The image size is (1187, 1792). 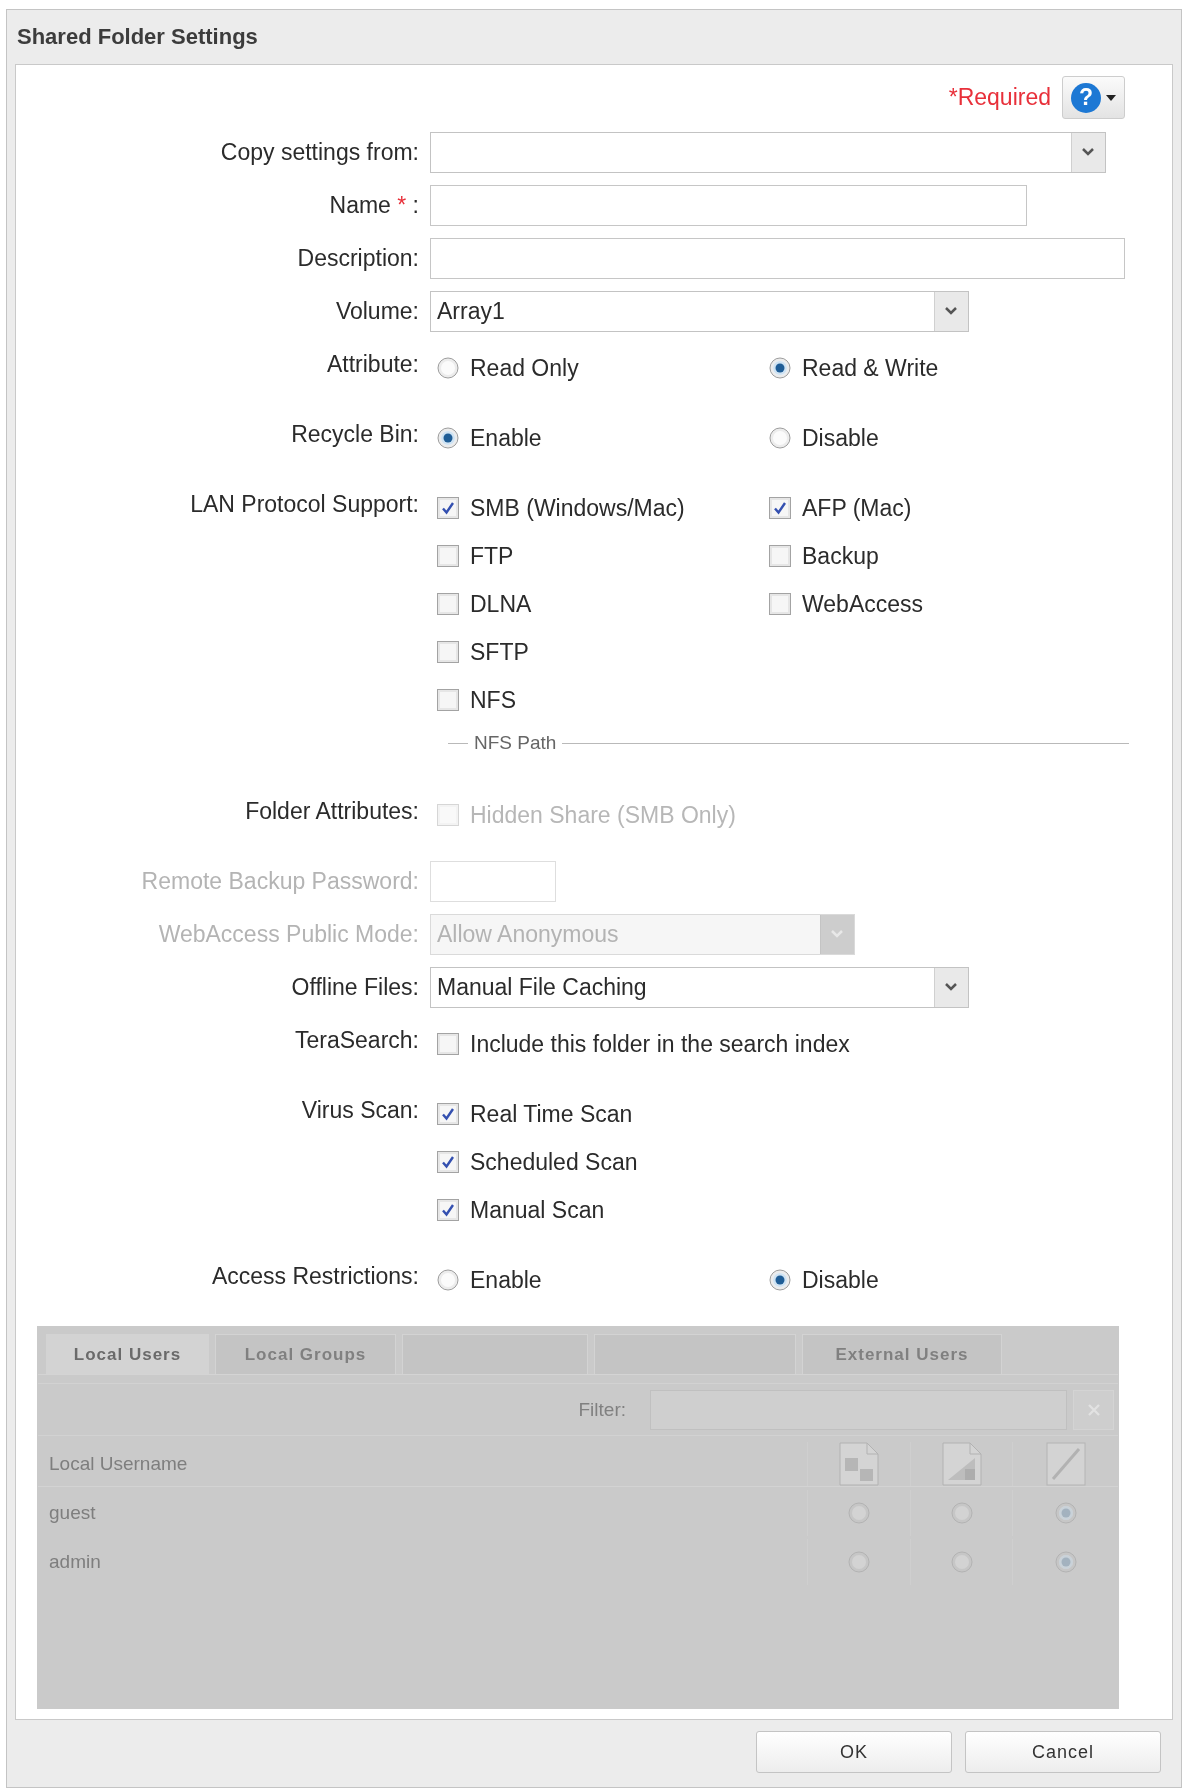 What do you see at coordinates (535, 1114) in the screenshot?
I see `checkbox-option: Real Time Scan` at bounding box center [535, 1114].